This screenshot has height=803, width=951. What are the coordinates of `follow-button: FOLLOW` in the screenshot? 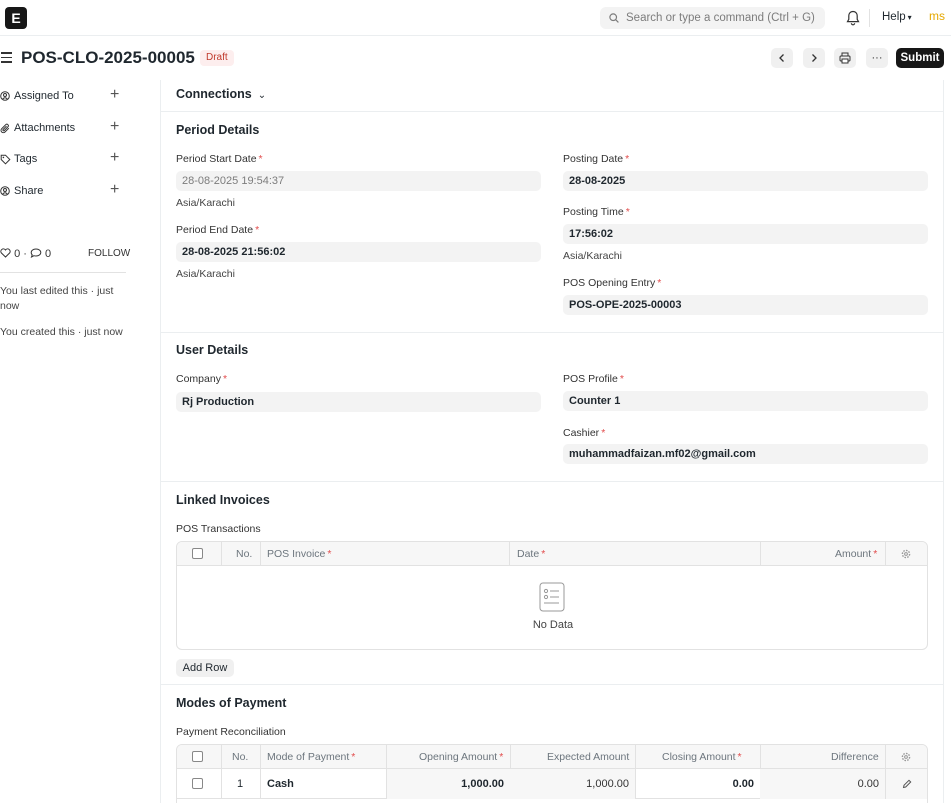 It's located at (109, 253).